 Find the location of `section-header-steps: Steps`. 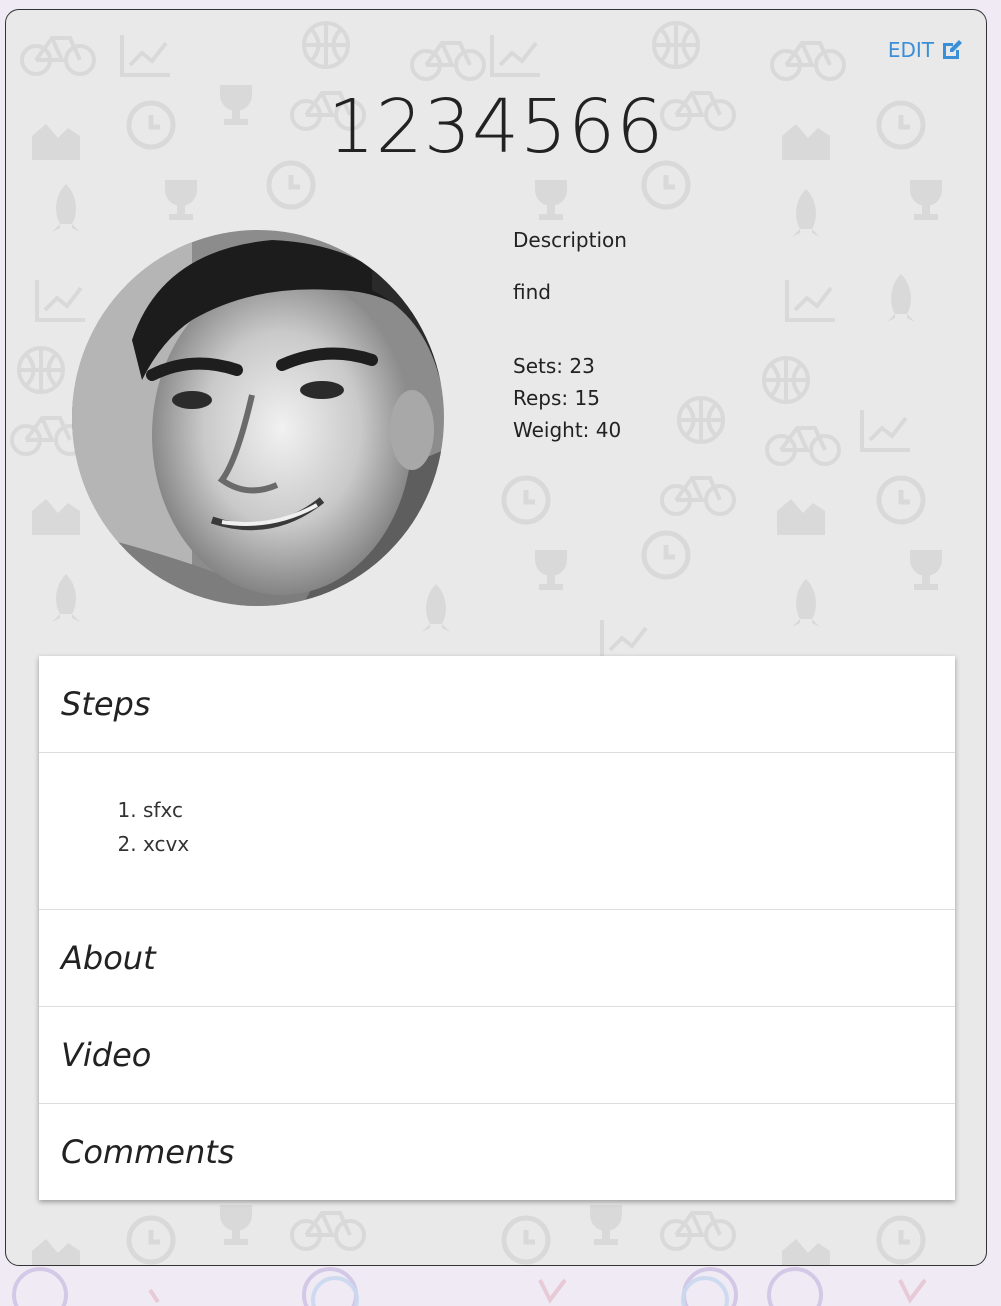

section-header-steps: Steps is located at coordinates (497, 704).